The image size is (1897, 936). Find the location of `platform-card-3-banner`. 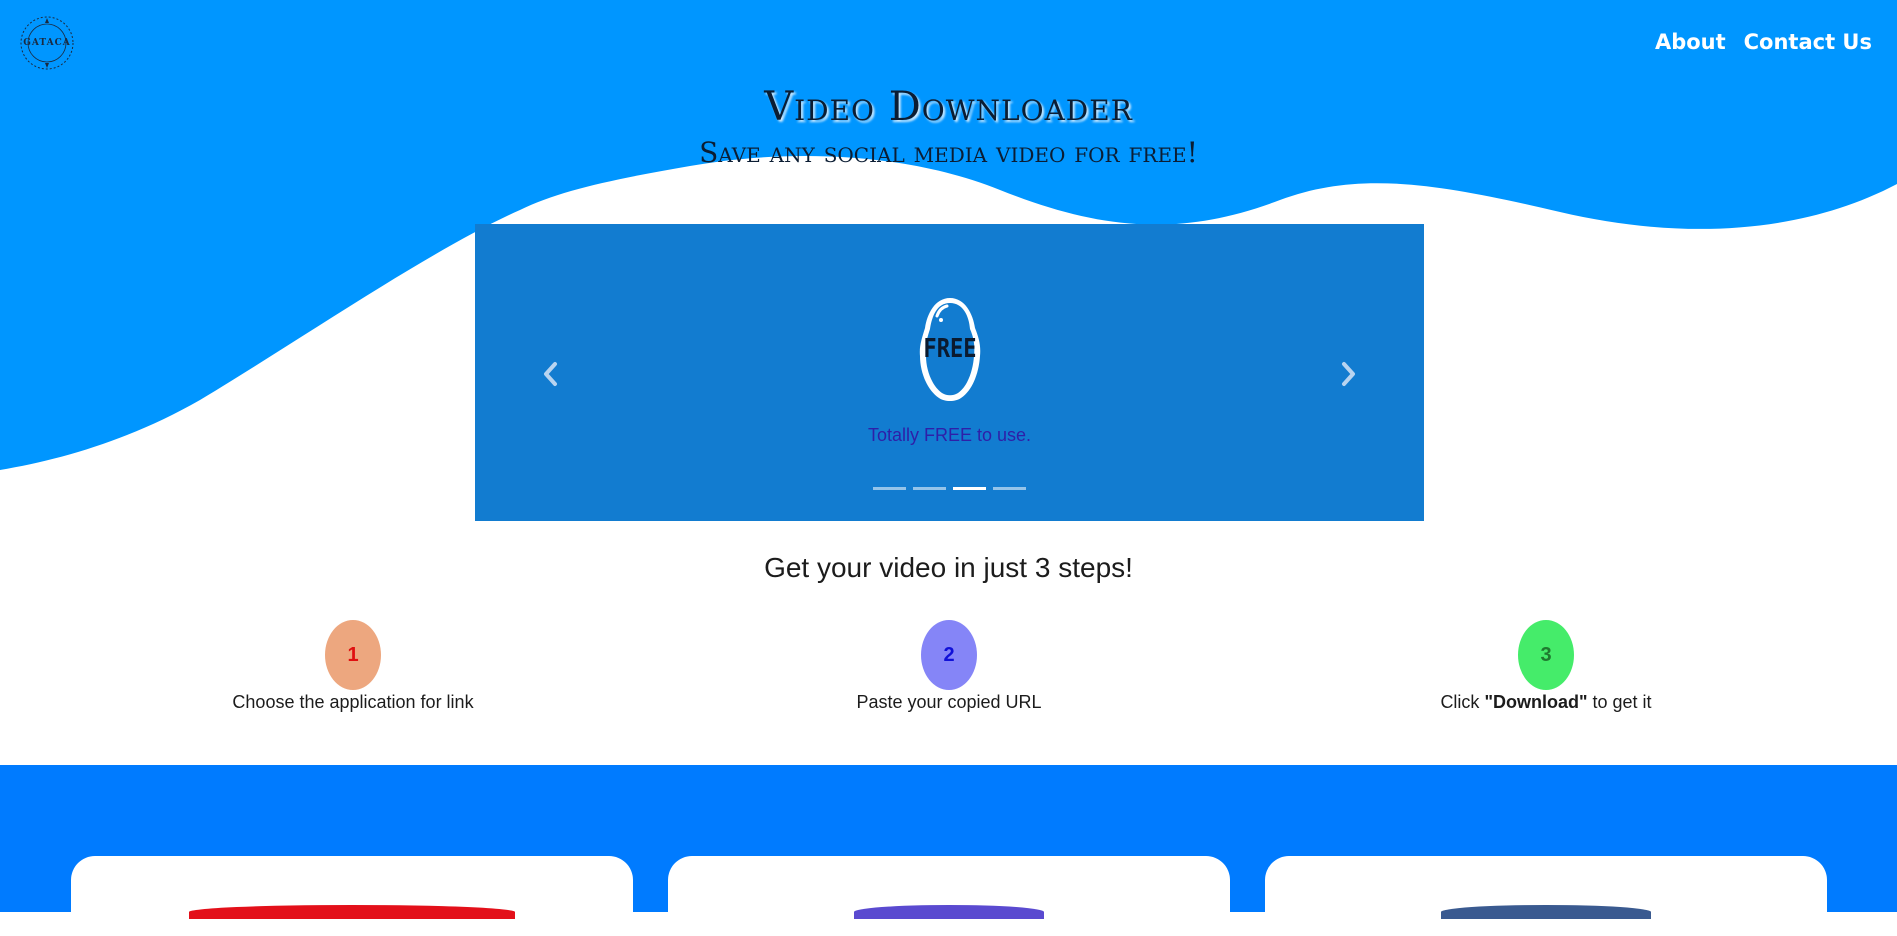

platform-card-3-banner is located at coordinates (1546, 912).